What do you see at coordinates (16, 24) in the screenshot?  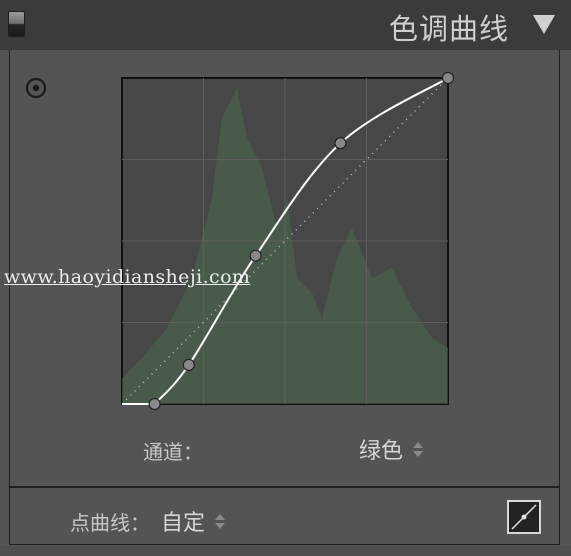 I see `panel-toggle-icon` at bounding box center [16, 24].